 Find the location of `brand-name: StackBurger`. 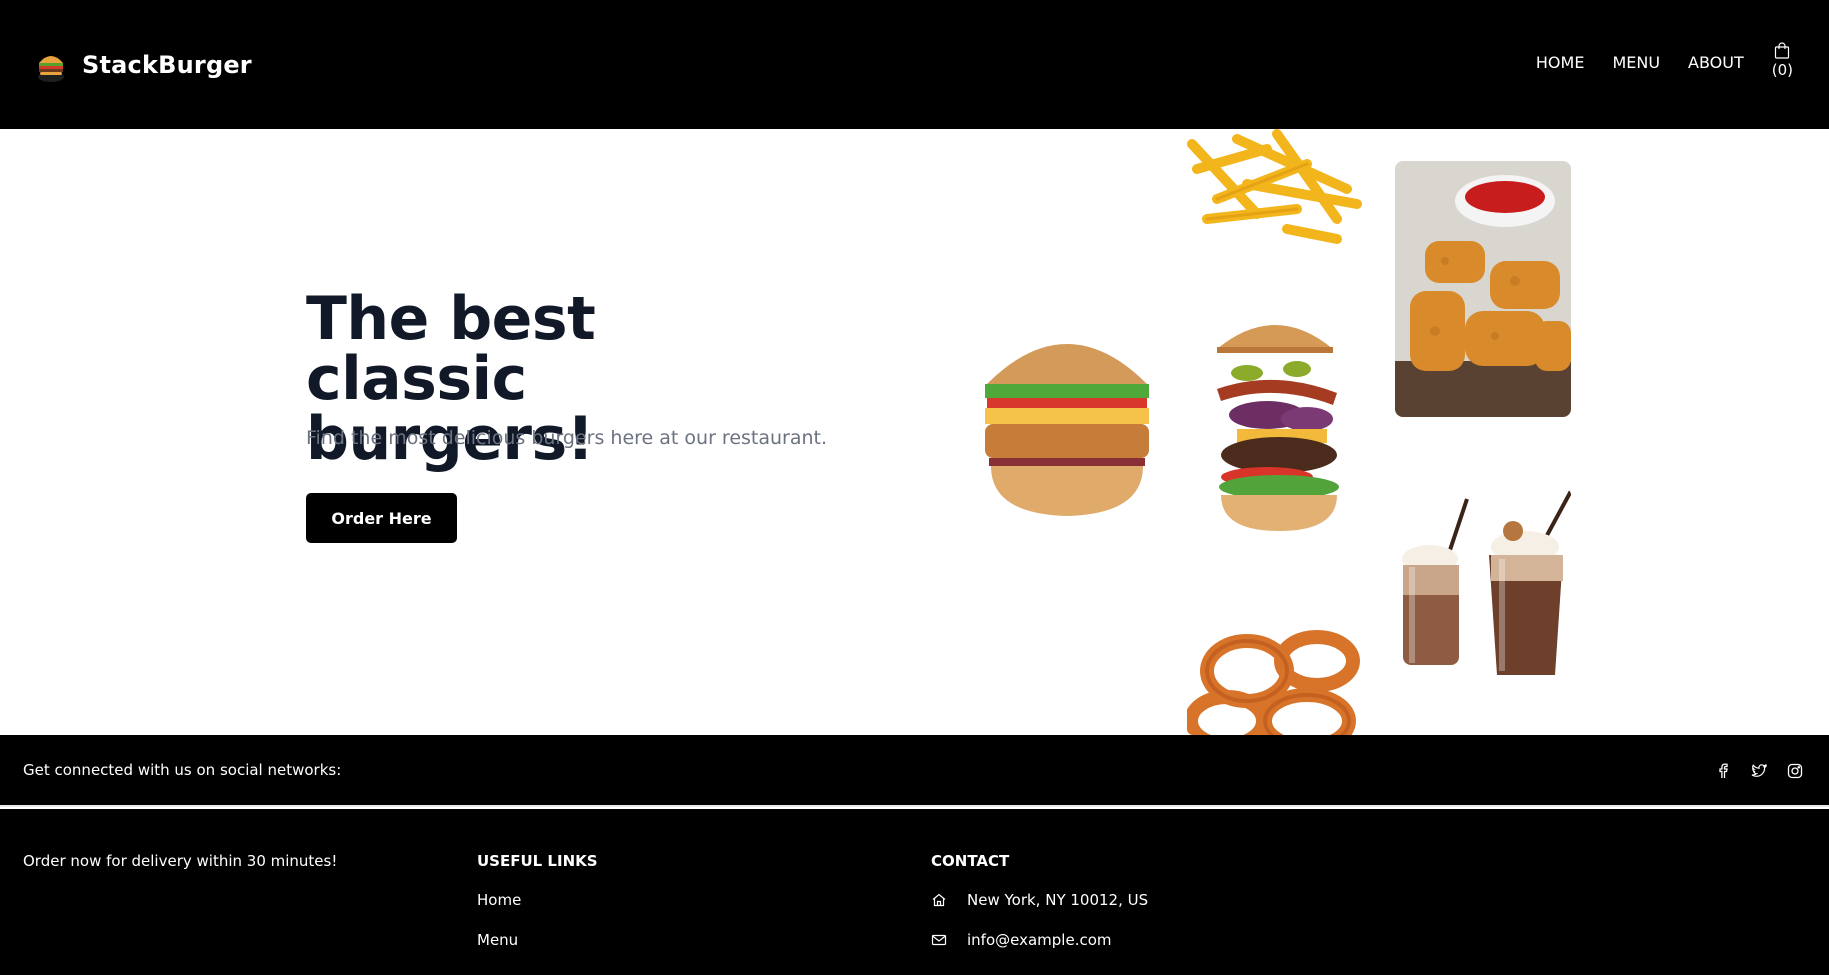

brand-name: StackBurger is located at coordinates (167, 65).